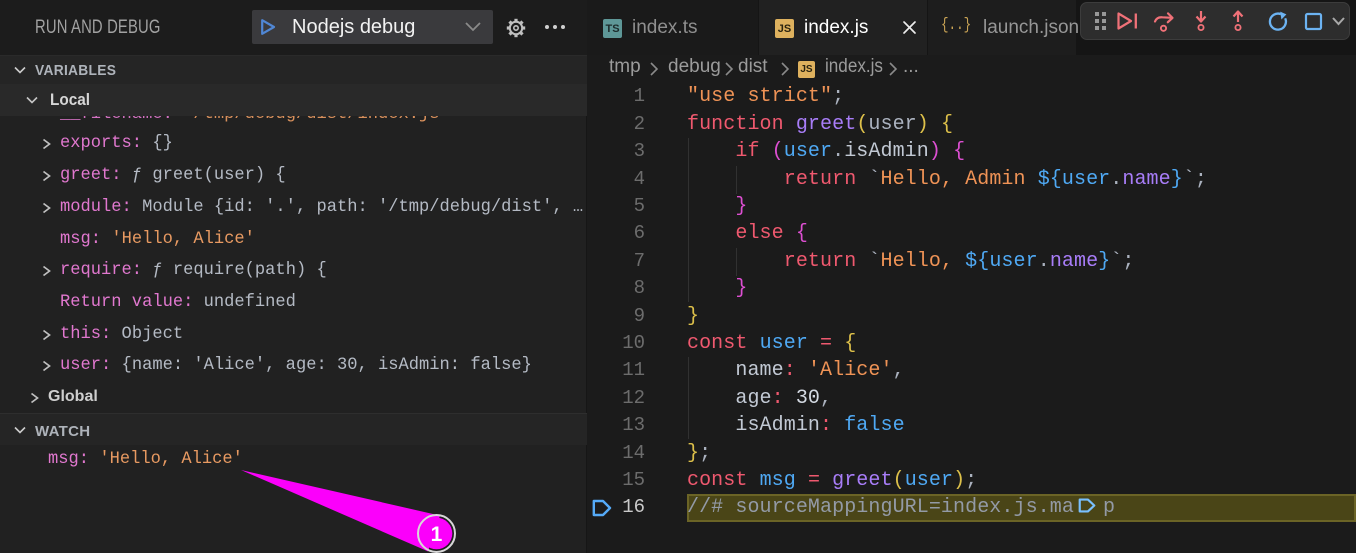 The image size is (1356, 553). I want to click on svg-text: 1, so click(437, 534).